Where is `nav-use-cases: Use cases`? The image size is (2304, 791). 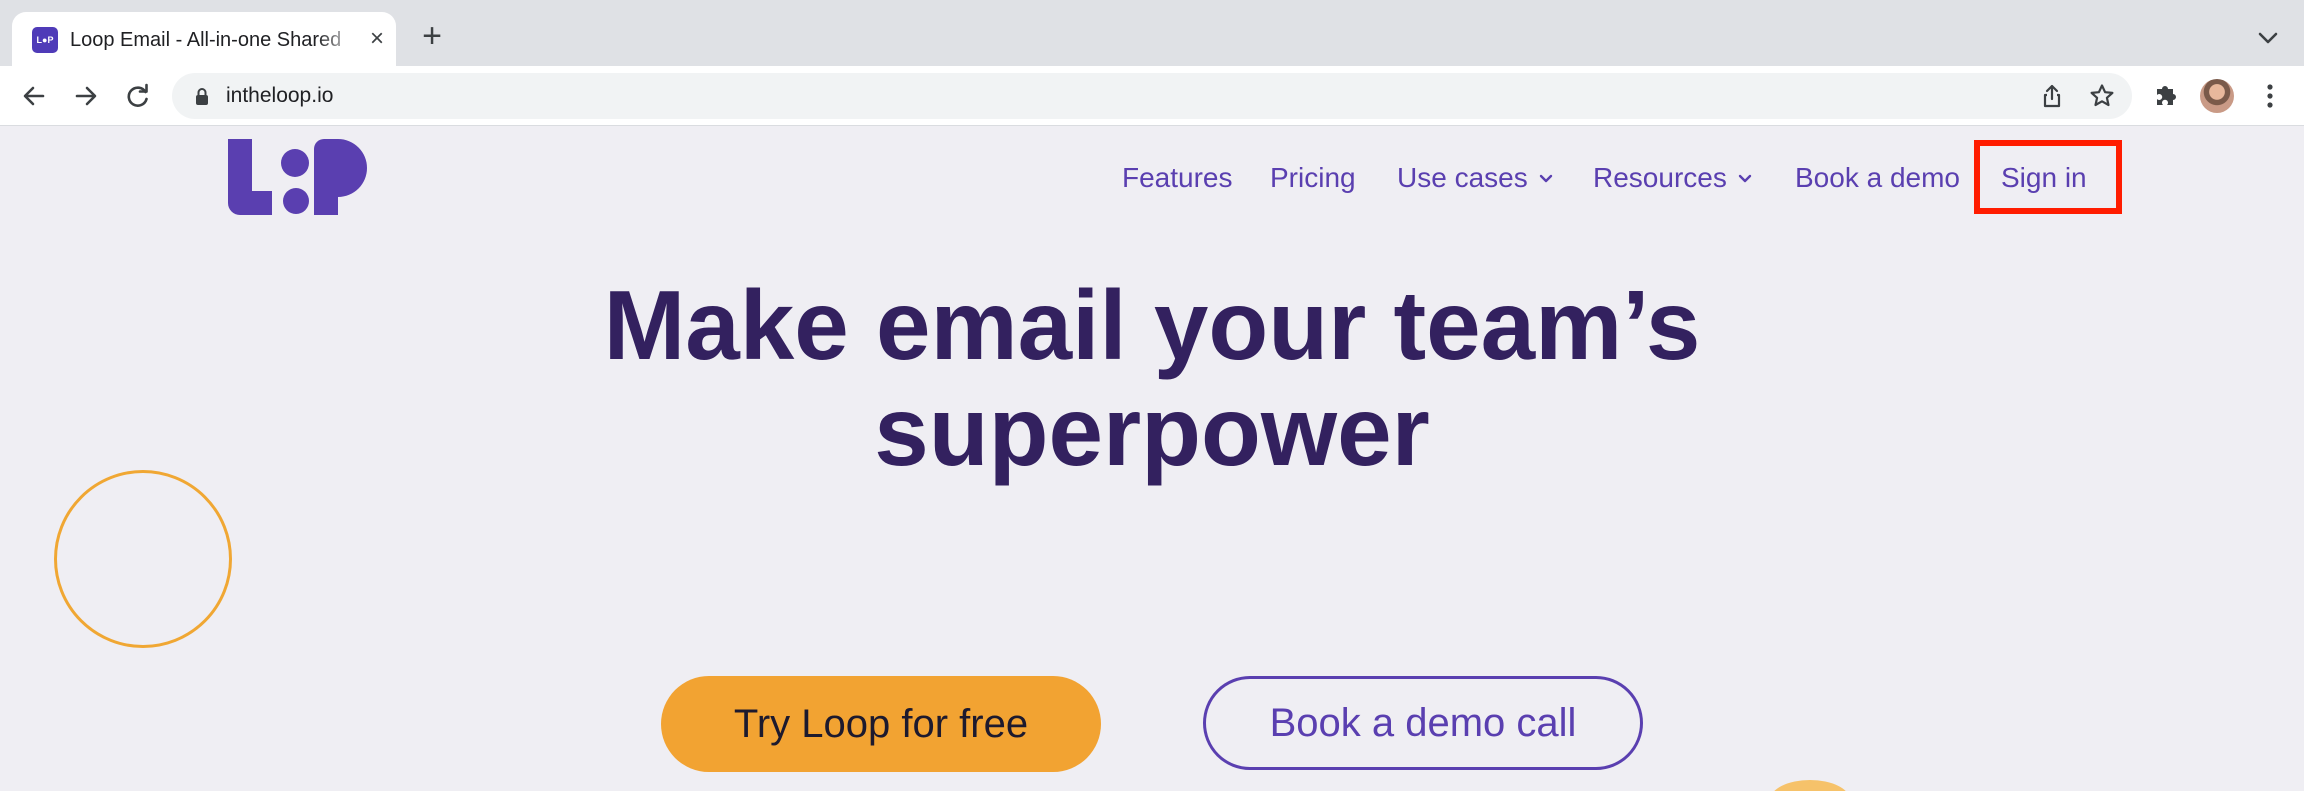 nav-use-cases: Use cases is located at coordinates (1475, 178).